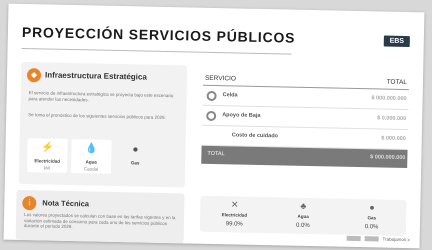  Describe the element at coordinates (91, 149) in the screenshot. I see `water-drop-icon: 💧` at that location.